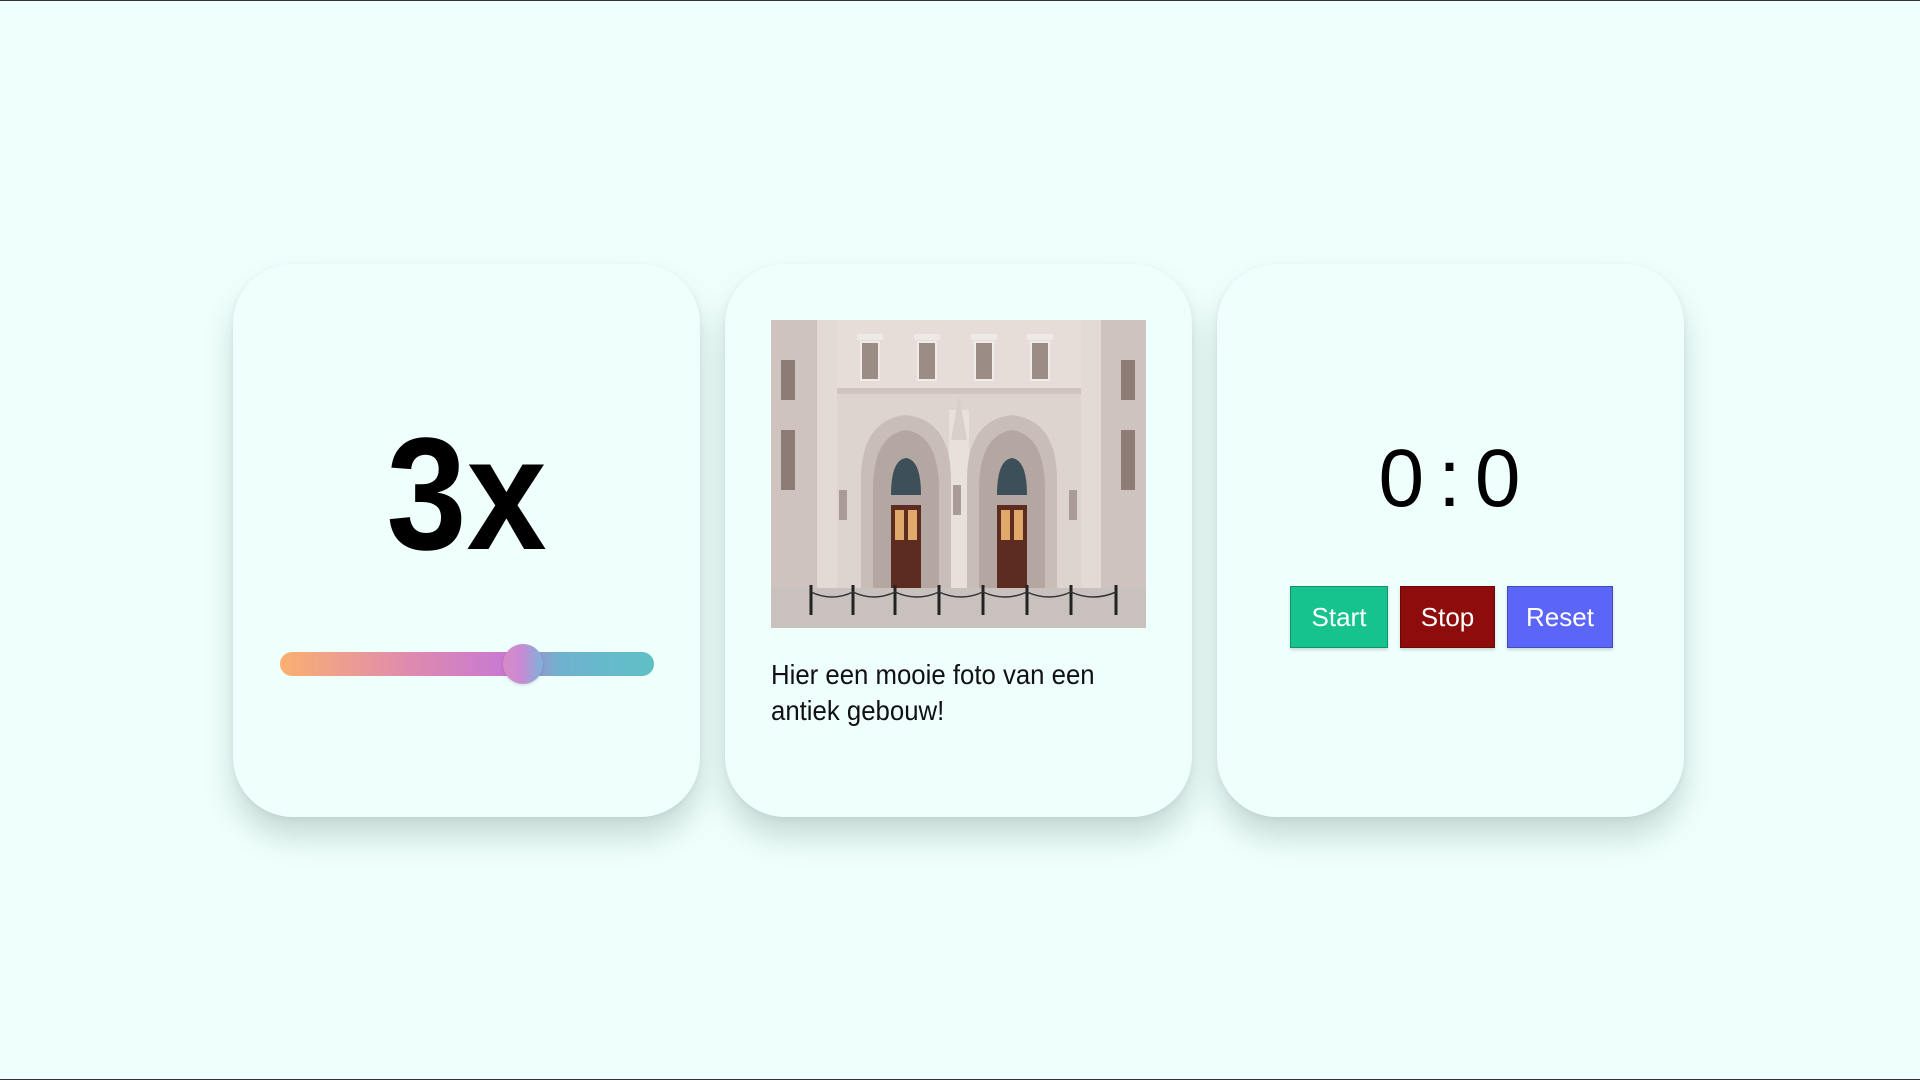  I want to click on seconds-value: 0, so click(1498, 478).